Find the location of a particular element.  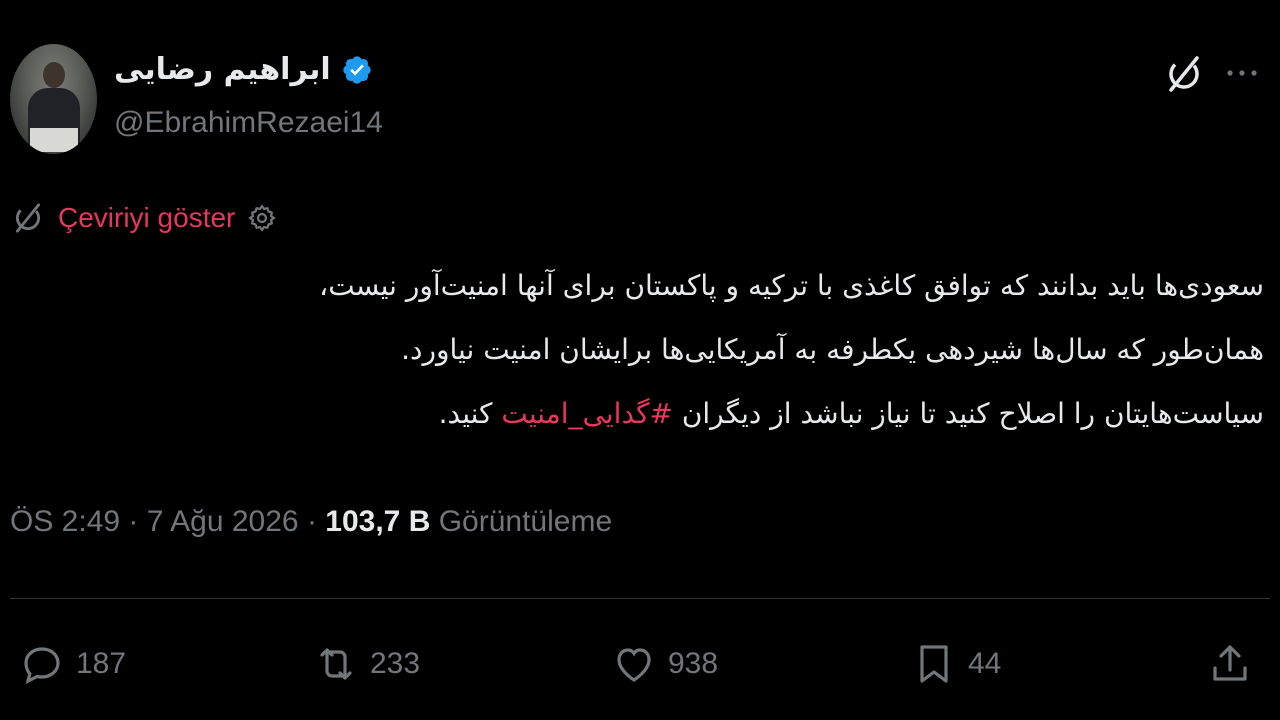

display-name: ابراهیم رضایی is located at coordinates (222, 69).